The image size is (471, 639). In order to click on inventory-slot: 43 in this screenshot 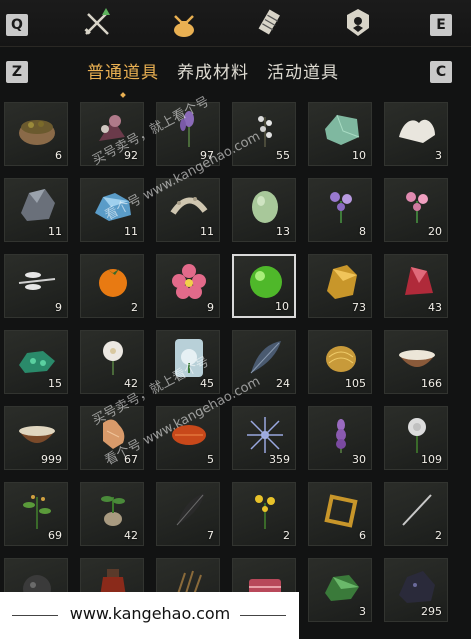, I will do `click(416, 286)`.